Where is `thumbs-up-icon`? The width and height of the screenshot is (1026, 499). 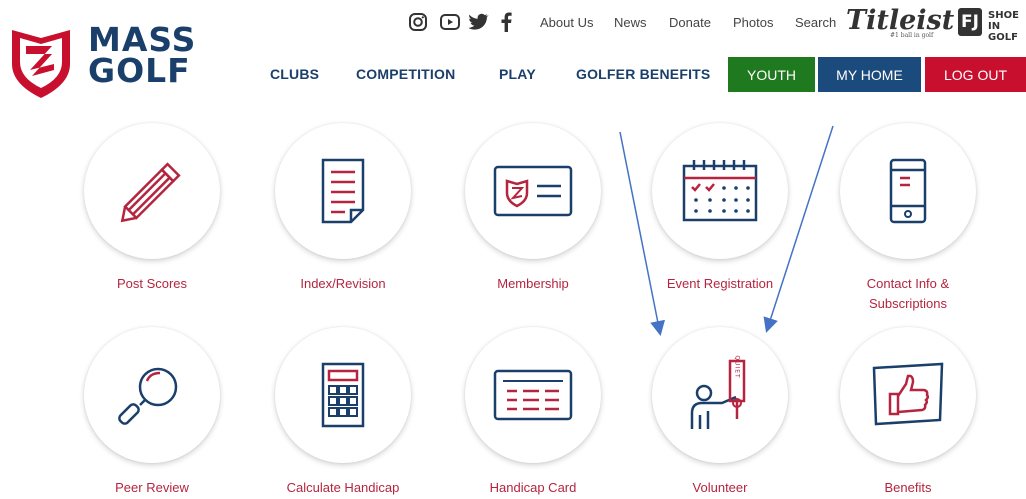
thumbs-up-icon is located at coordinates (908, 394).